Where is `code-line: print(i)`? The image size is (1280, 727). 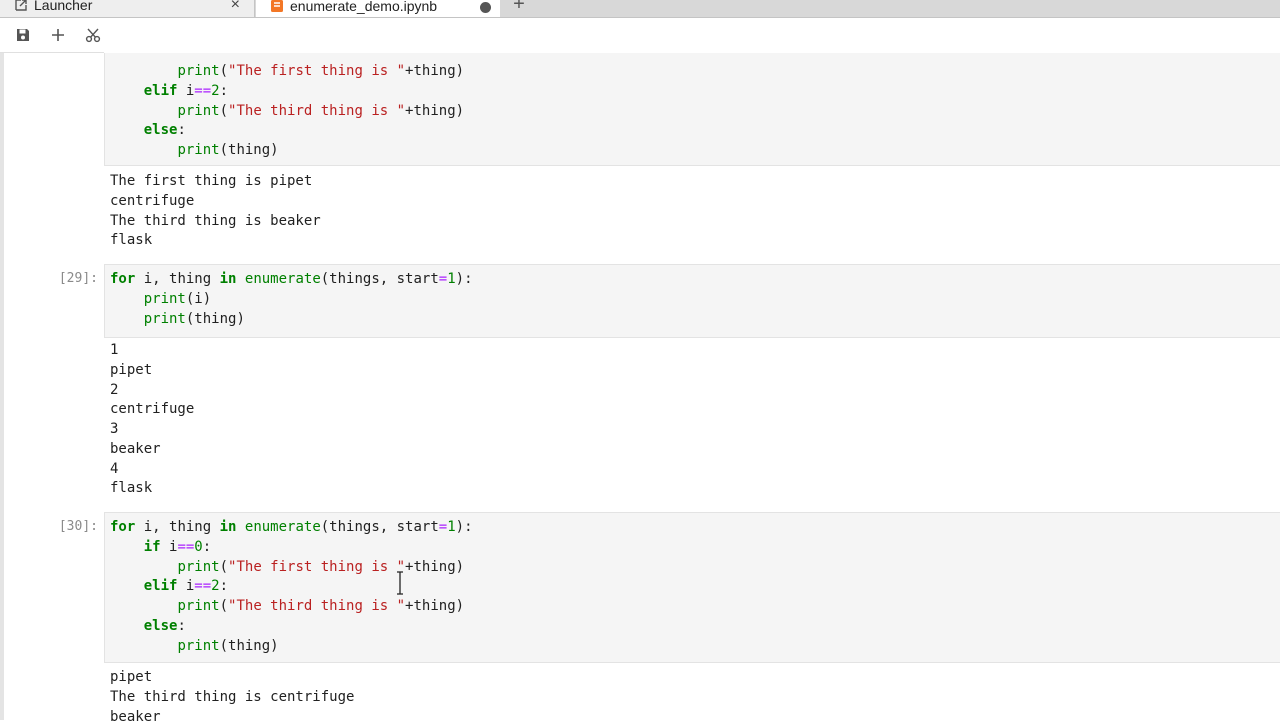
code-line: print(i) is located at coordinates (291, 300).